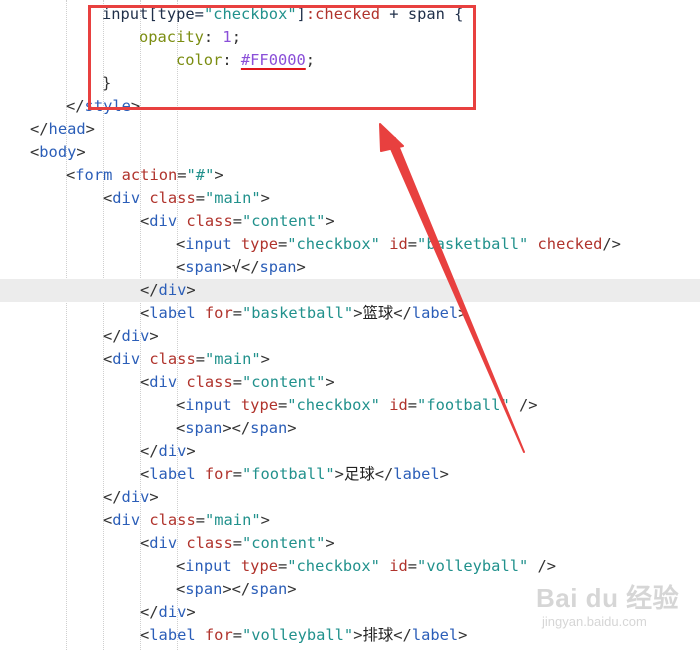 Image resolution: width=700 pixels, height=650 pixels. Describe the element at coordinates (378, 635) in the screenshot. I see `code-token: 排球` at that location.